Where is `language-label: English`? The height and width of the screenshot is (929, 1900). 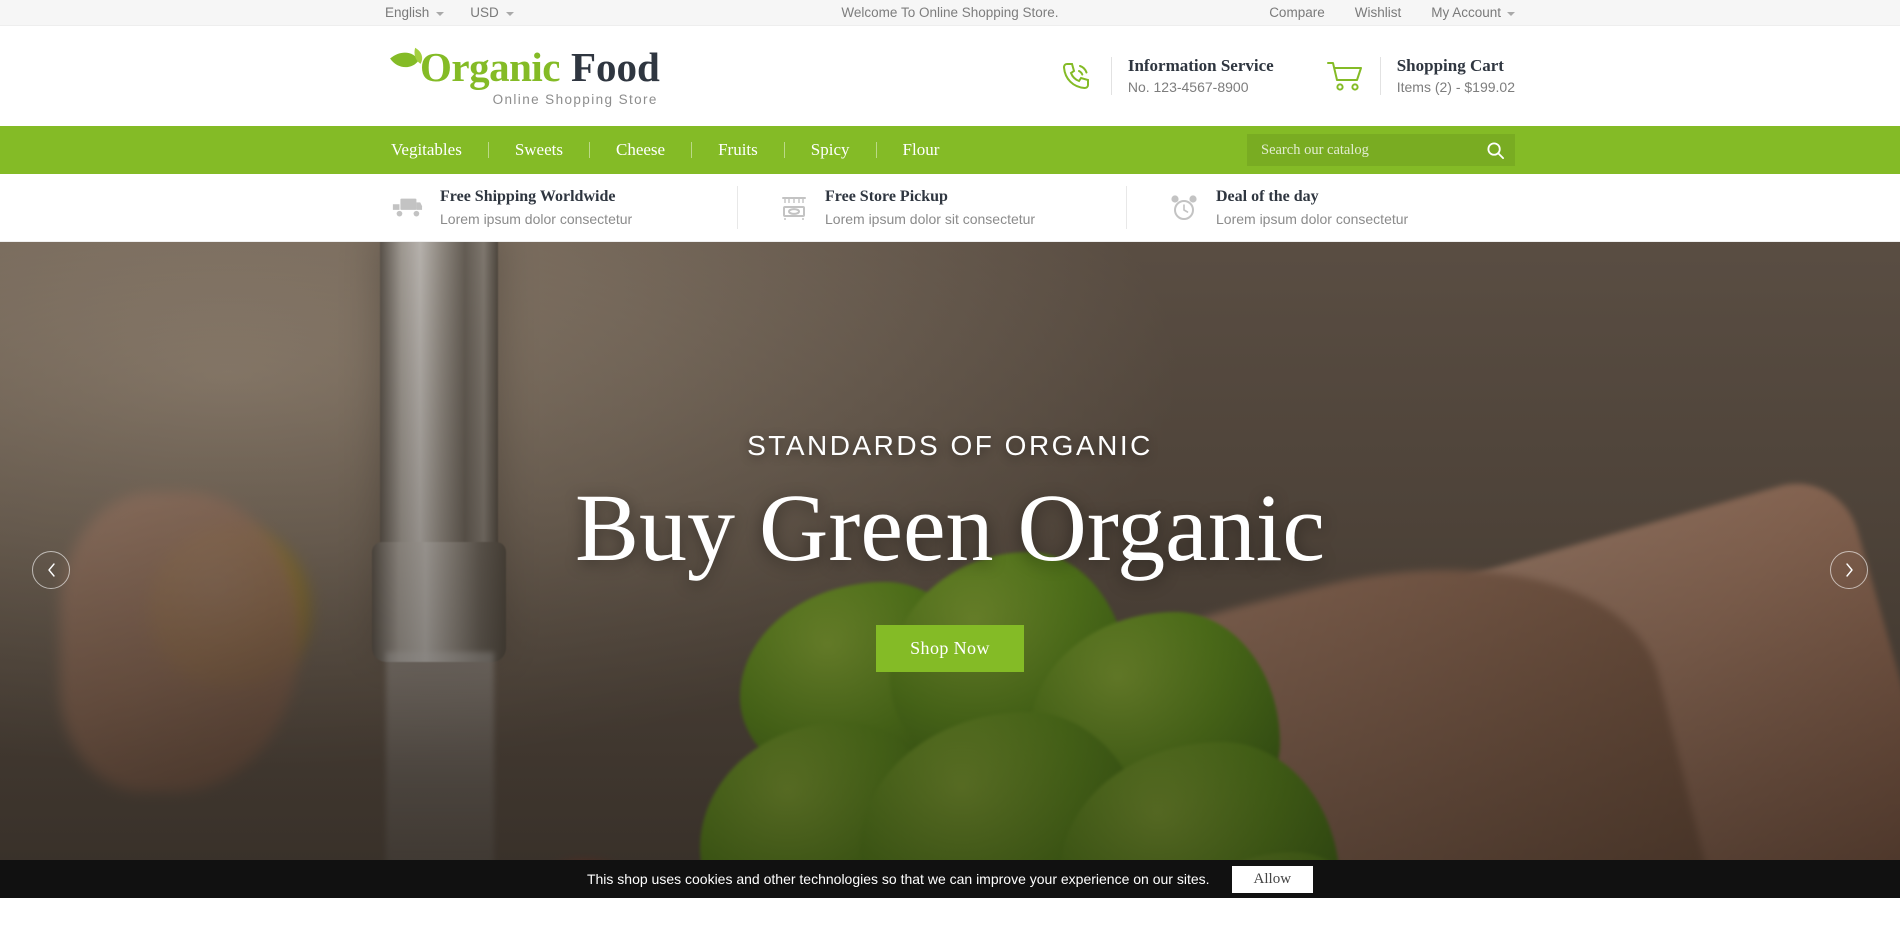
language-label: English is located at coordinates (407, 12).